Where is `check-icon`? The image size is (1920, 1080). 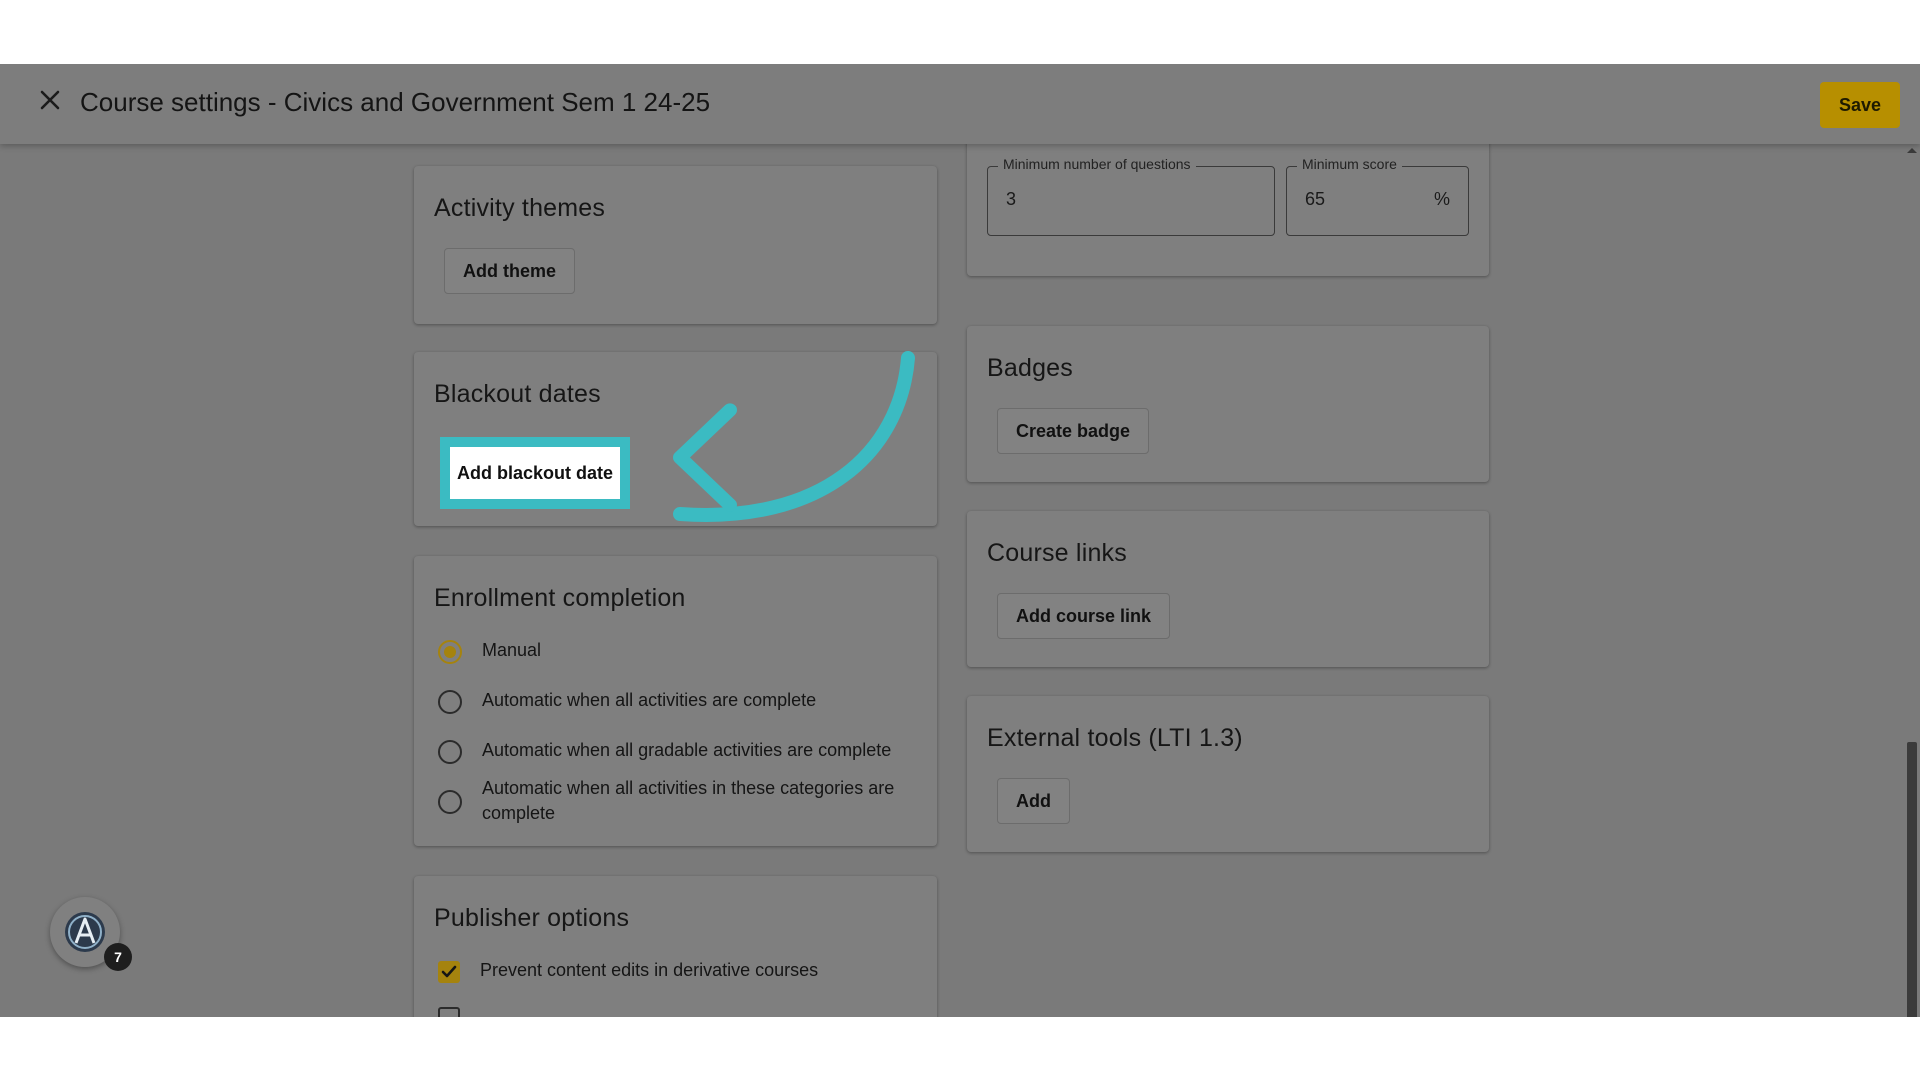
check-icon is located at coordinates (449, 971).